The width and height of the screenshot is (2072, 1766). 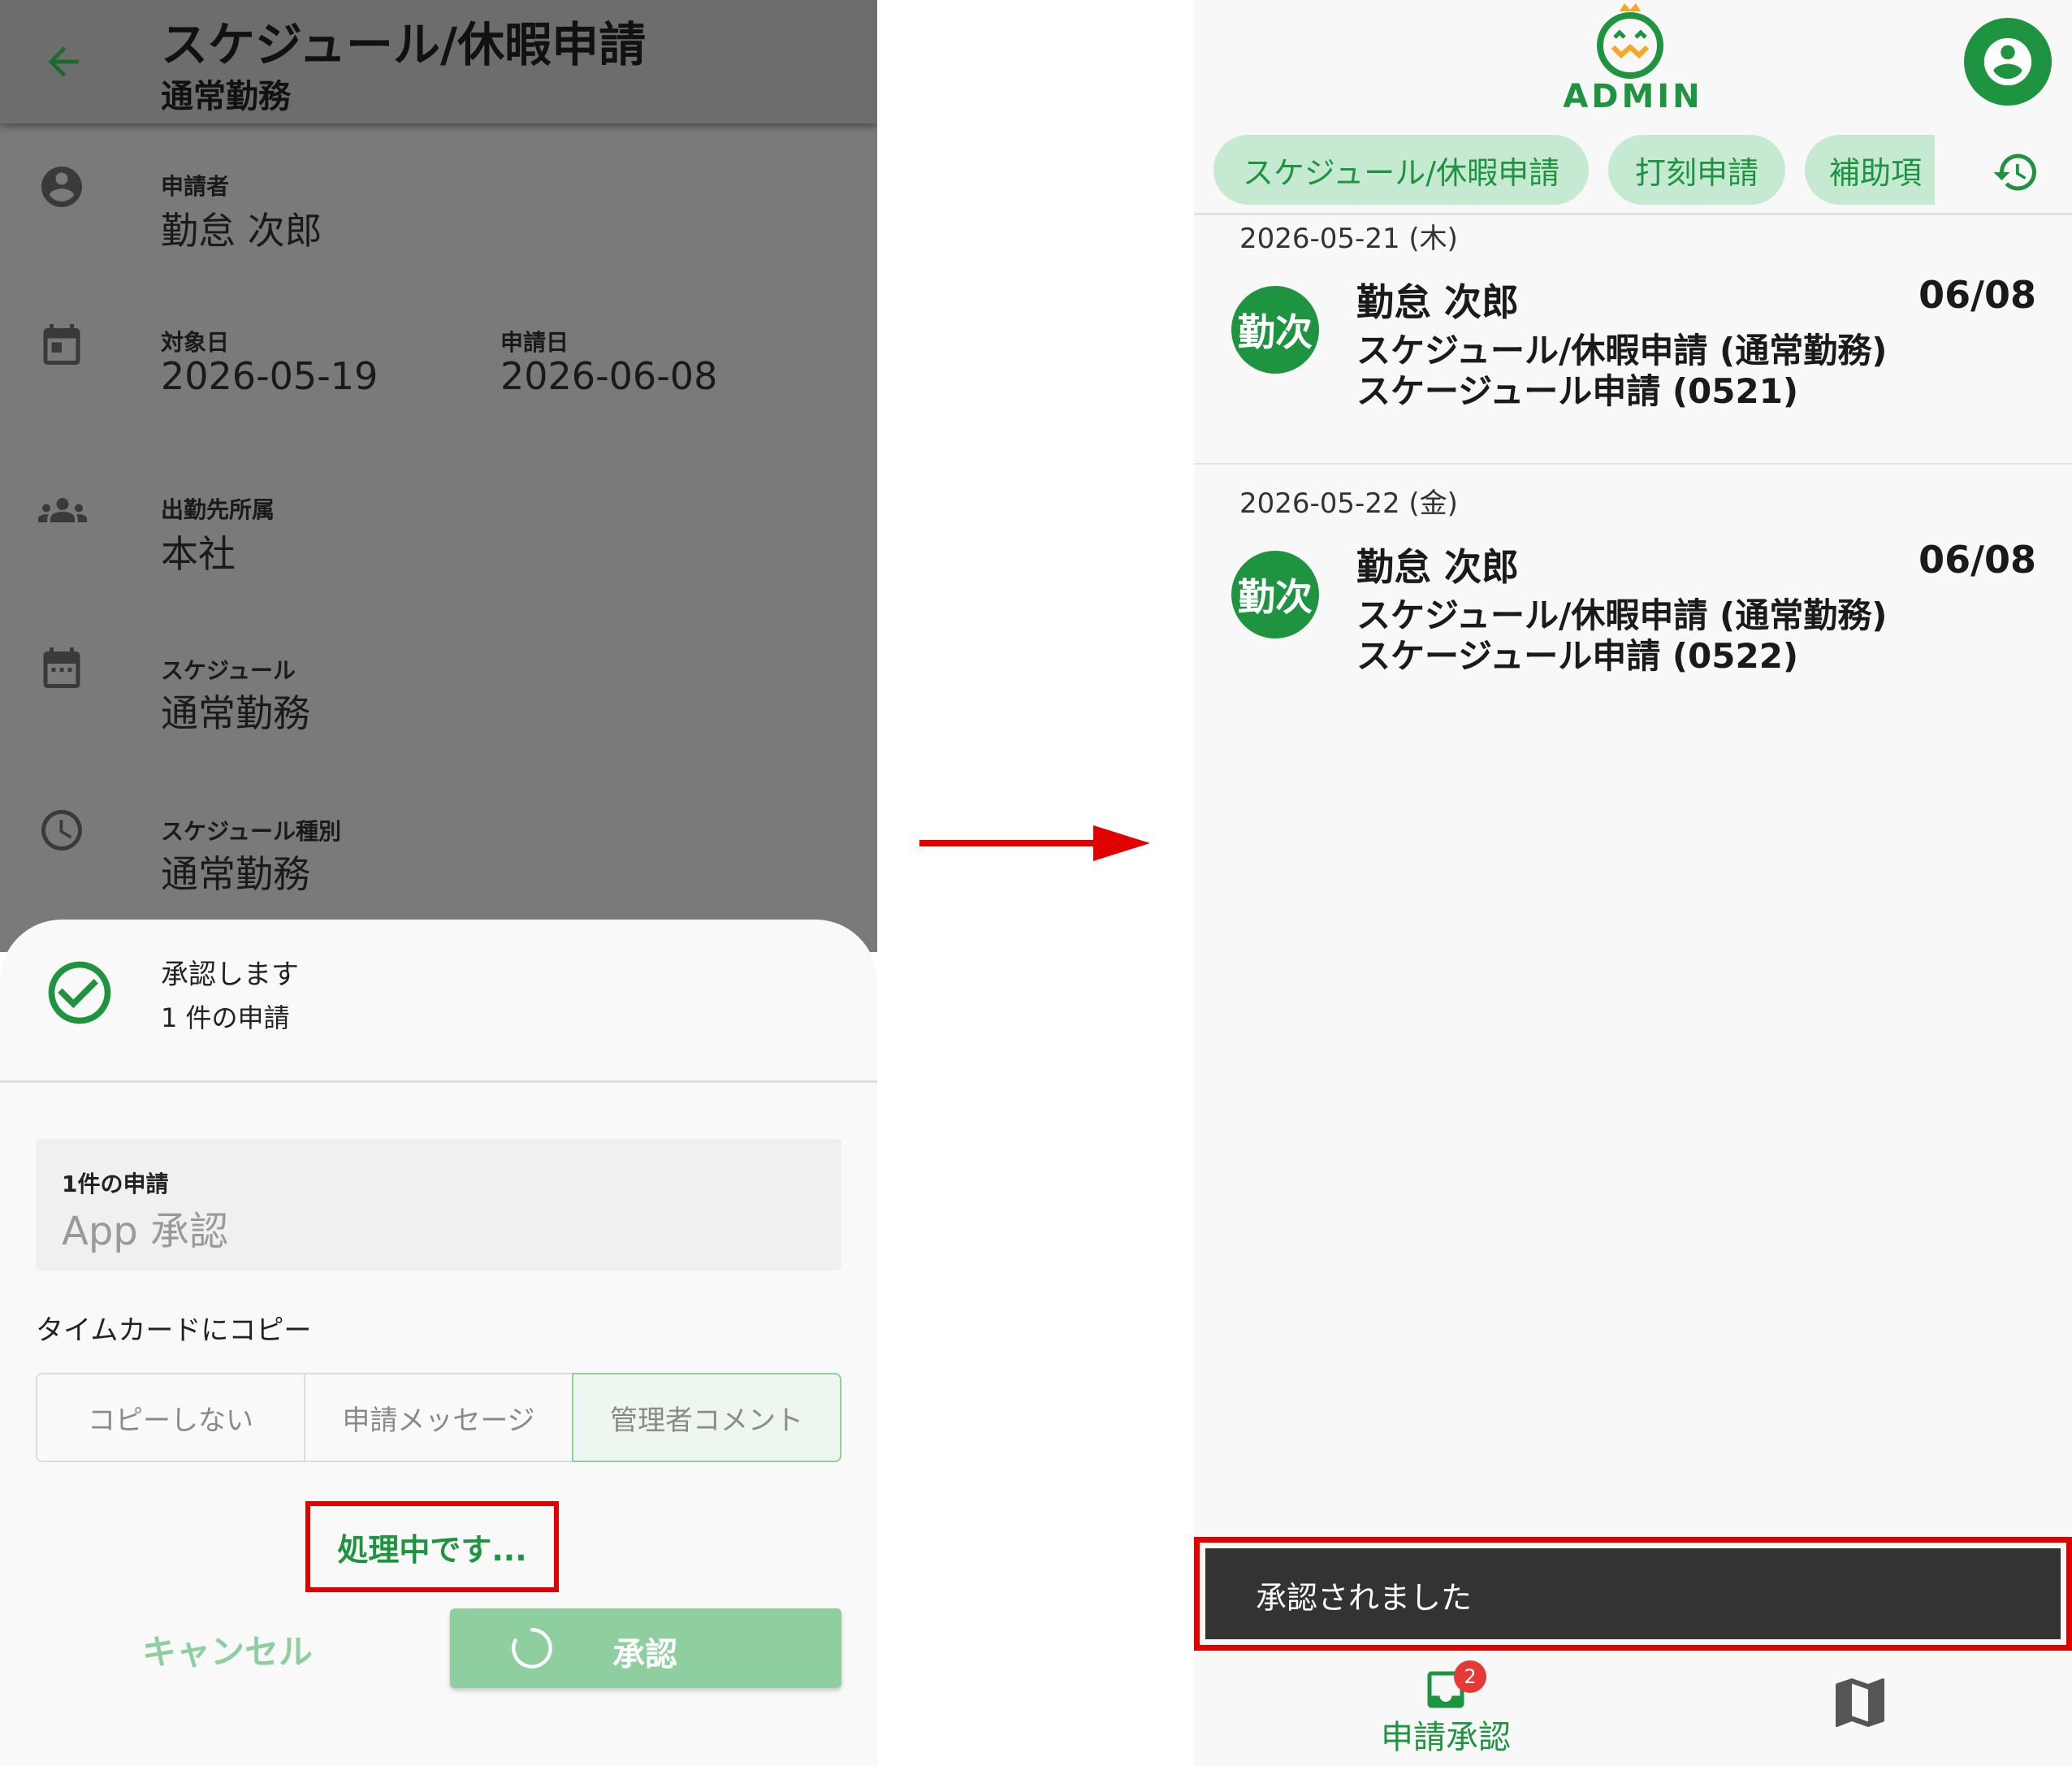 I want to click on approve-button: 承認, so click(x=645, y=1648).